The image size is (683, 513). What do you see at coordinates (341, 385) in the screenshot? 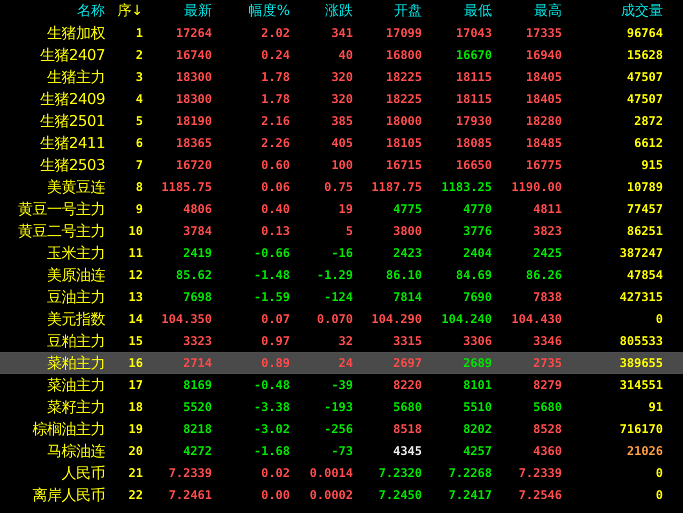
I see `table-row: 菜油主力 17 8169 -0.48 -39 8220 8101 8279 314551` at bounding box center [341, 385].